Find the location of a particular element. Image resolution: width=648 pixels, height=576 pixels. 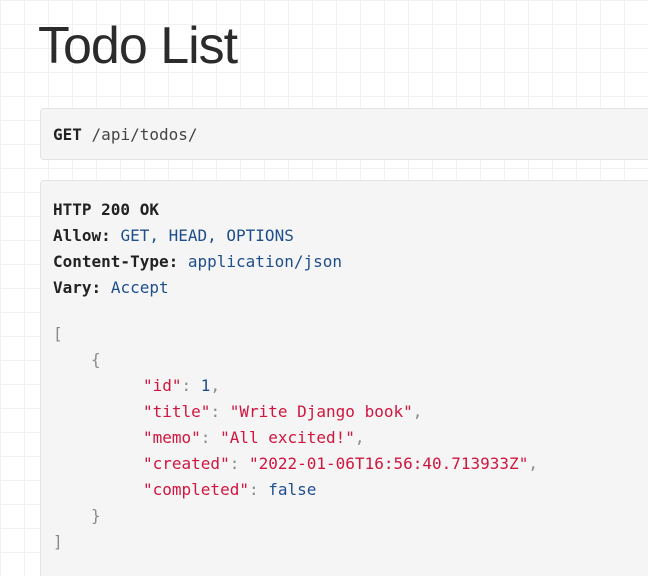

response-header-content-type: Content-Type: application/json is located at coordinates (350, 262).